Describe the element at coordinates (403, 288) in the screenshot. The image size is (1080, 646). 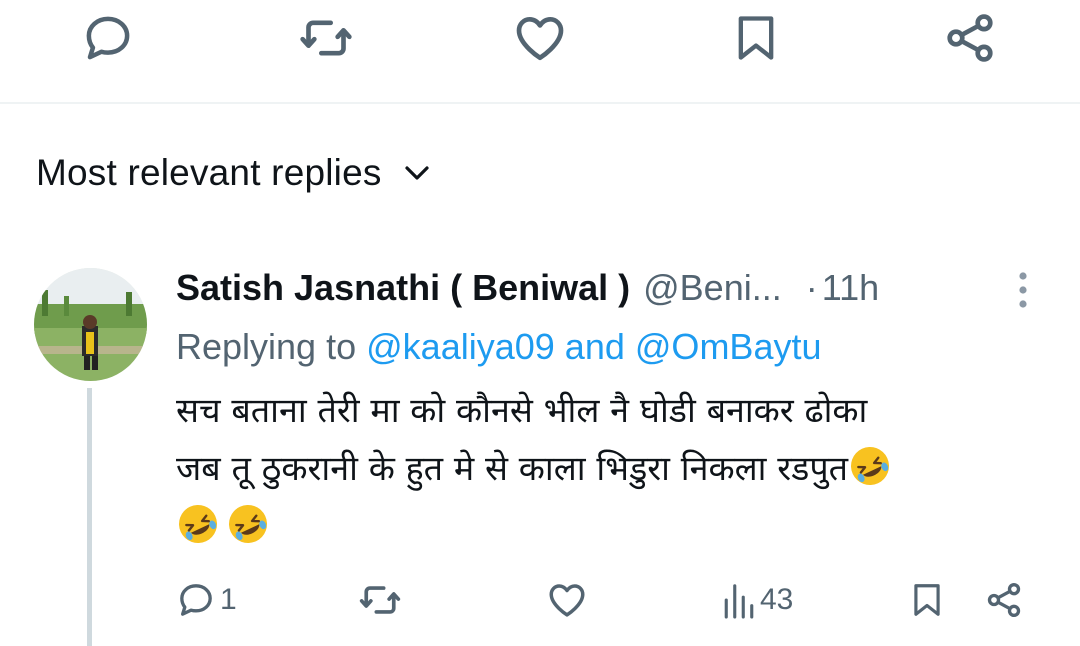
I see `display-name: Satish Jasnathi ( Beniwal )` at that location.